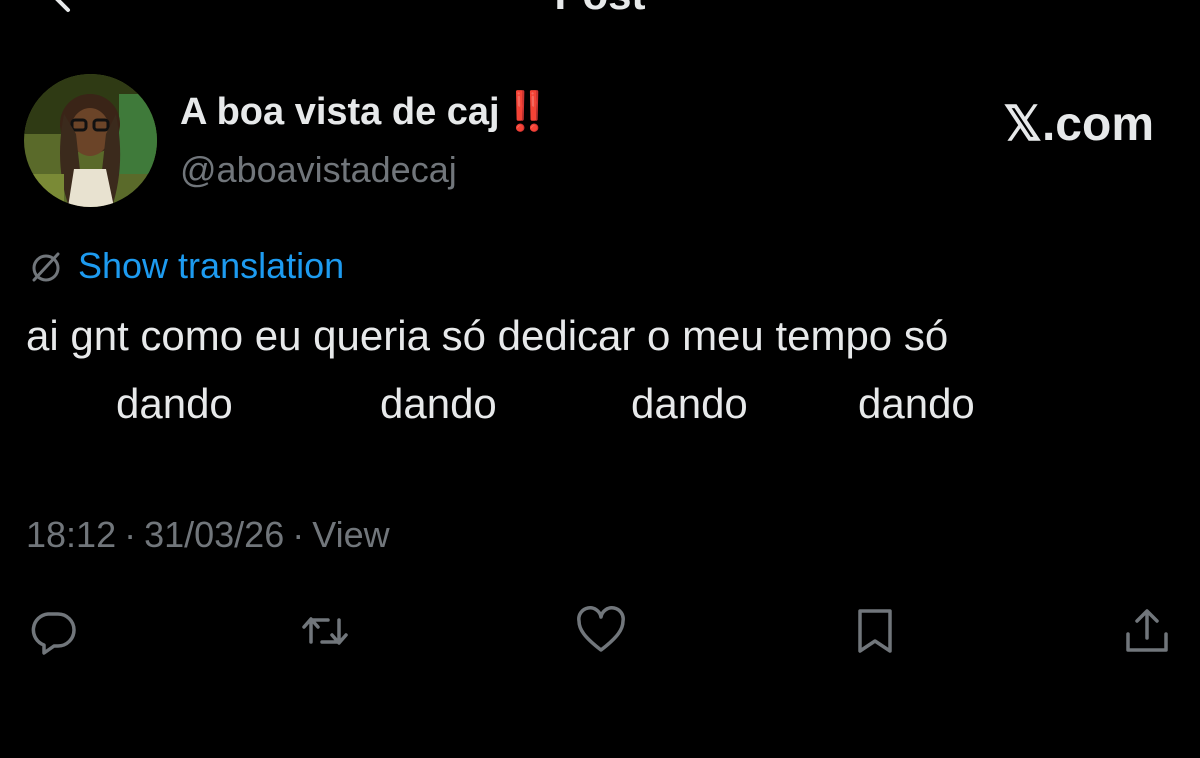  Describe the element at coordinates (340, 112) in the screenshot. I see `display-name-text: A boa vista de caj` at that location.